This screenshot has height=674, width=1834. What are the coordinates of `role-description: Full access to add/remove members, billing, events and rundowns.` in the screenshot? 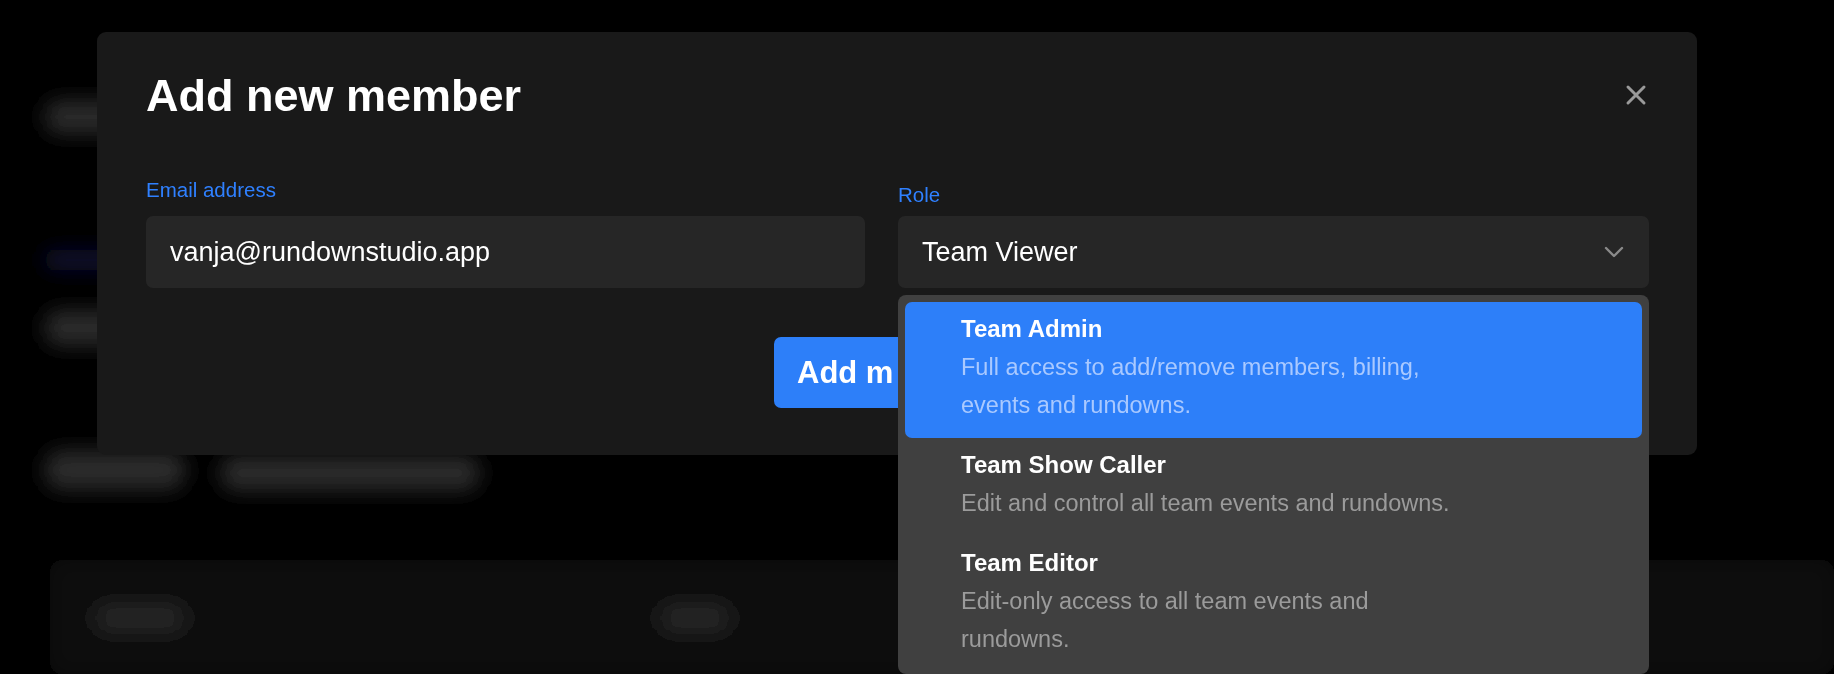 It's located at (1191, 386).